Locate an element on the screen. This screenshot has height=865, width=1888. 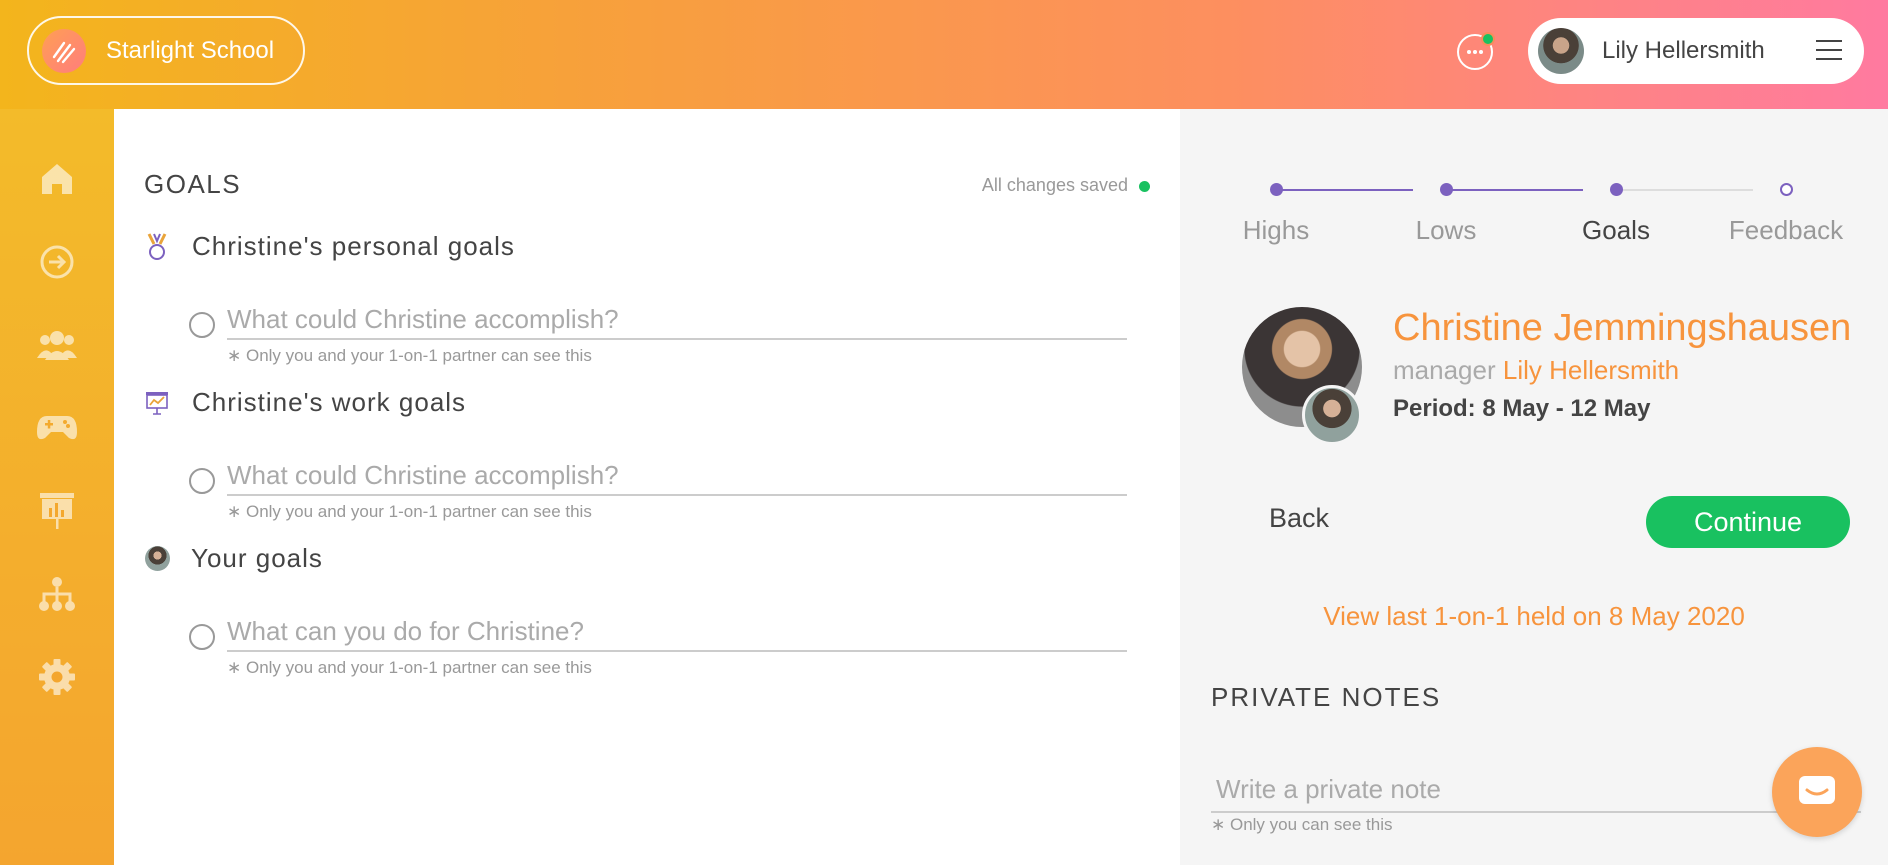
section-your-goals: Your goals is located at coordinates (233, 558).